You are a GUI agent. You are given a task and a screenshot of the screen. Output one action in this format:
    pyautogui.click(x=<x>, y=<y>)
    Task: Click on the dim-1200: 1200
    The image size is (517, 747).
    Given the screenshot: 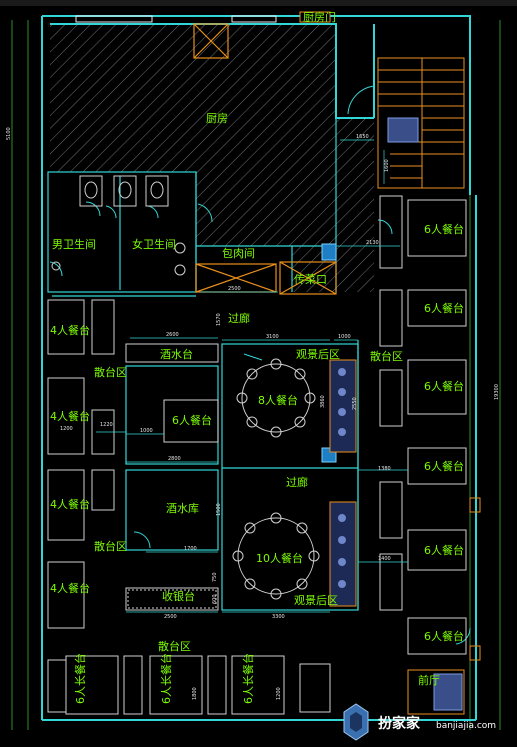 What is the action you would take?
    pyautogui.click(x=66, y=429)
    